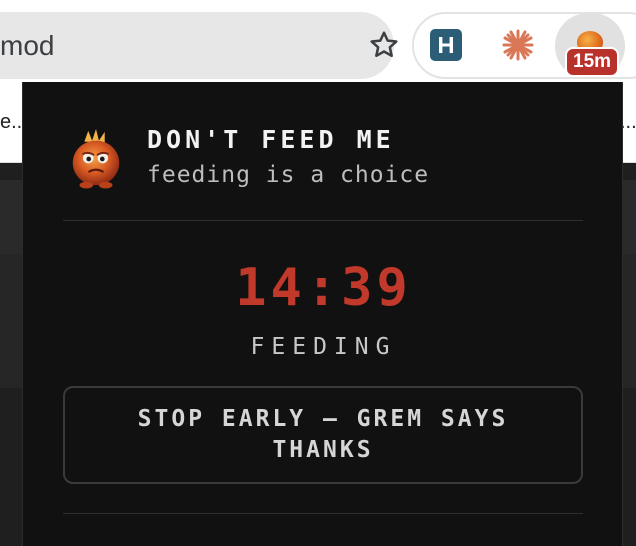 This screenshot has height=546, width=636. I want to click on claude-extension-button, so click(518, 45).